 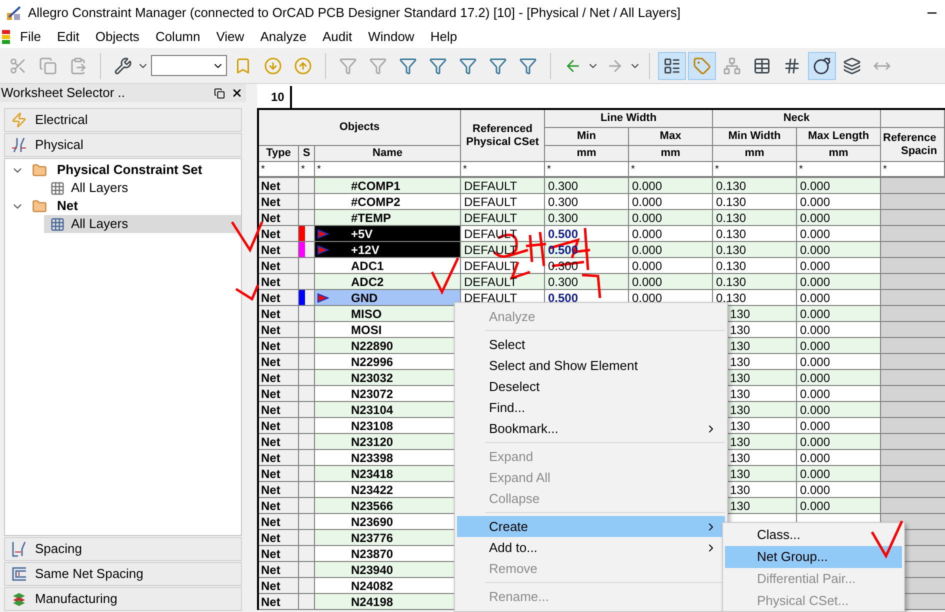 I want to click on name-cell: ADC1, so click(x=388, y=266).